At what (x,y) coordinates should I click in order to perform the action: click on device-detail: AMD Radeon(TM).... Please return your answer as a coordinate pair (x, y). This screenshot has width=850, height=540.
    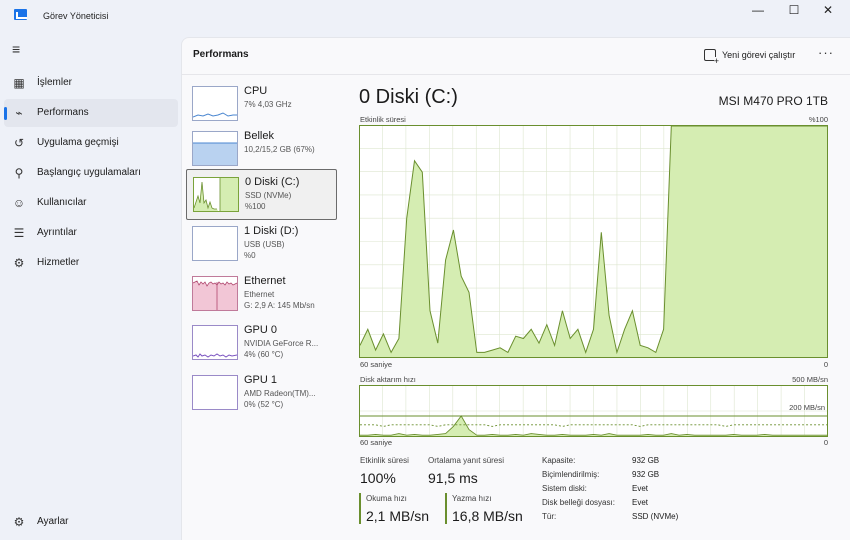
    Looking at the image, I should click on (280, 393).